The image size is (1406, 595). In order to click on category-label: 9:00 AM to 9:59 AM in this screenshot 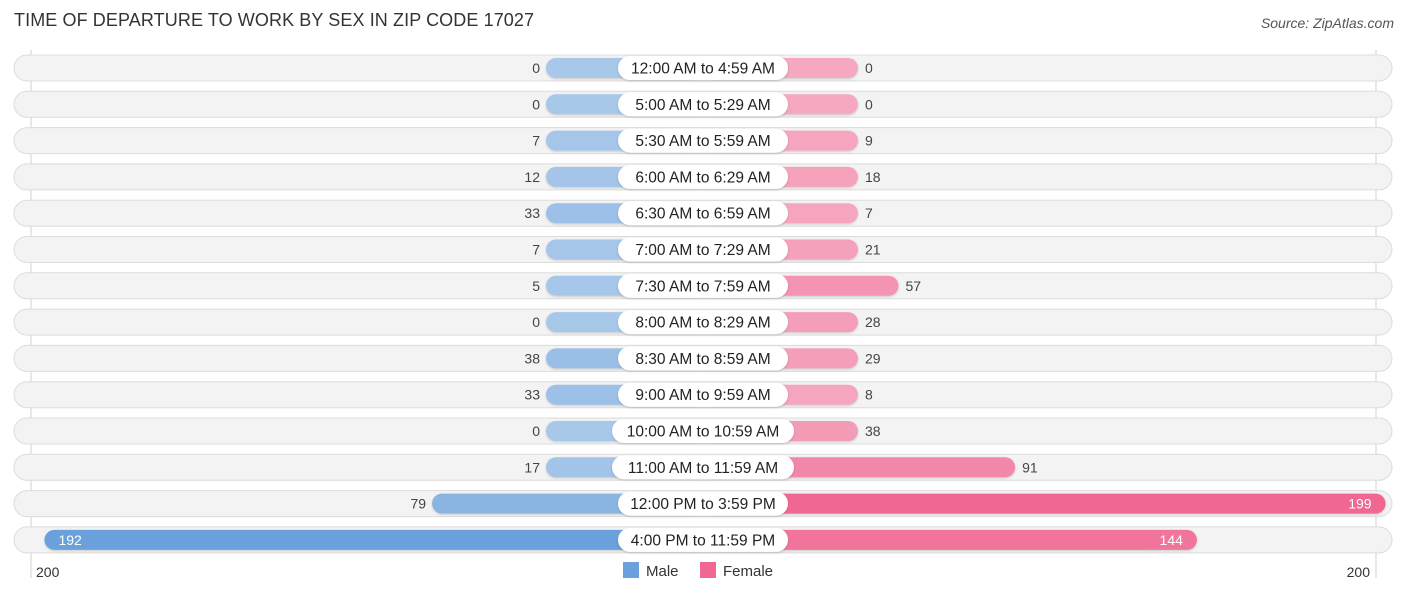, I will do `click(702, 395)`.